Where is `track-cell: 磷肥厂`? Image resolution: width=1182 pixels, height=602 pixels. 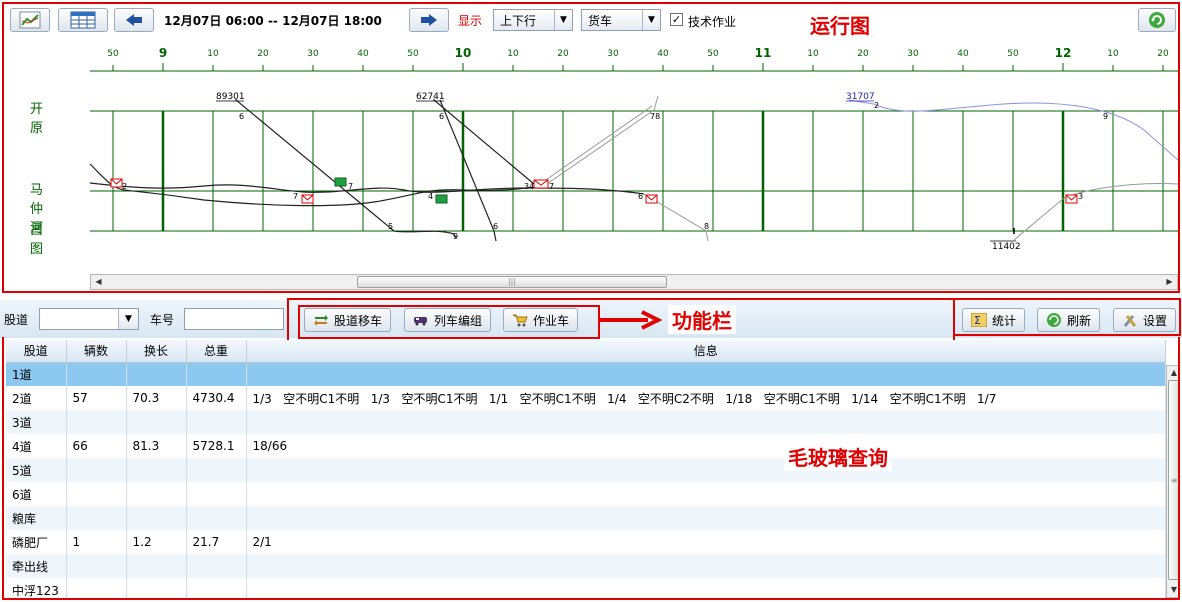 track-cell: 磷肥厂 is located at coordinates (36, 542).